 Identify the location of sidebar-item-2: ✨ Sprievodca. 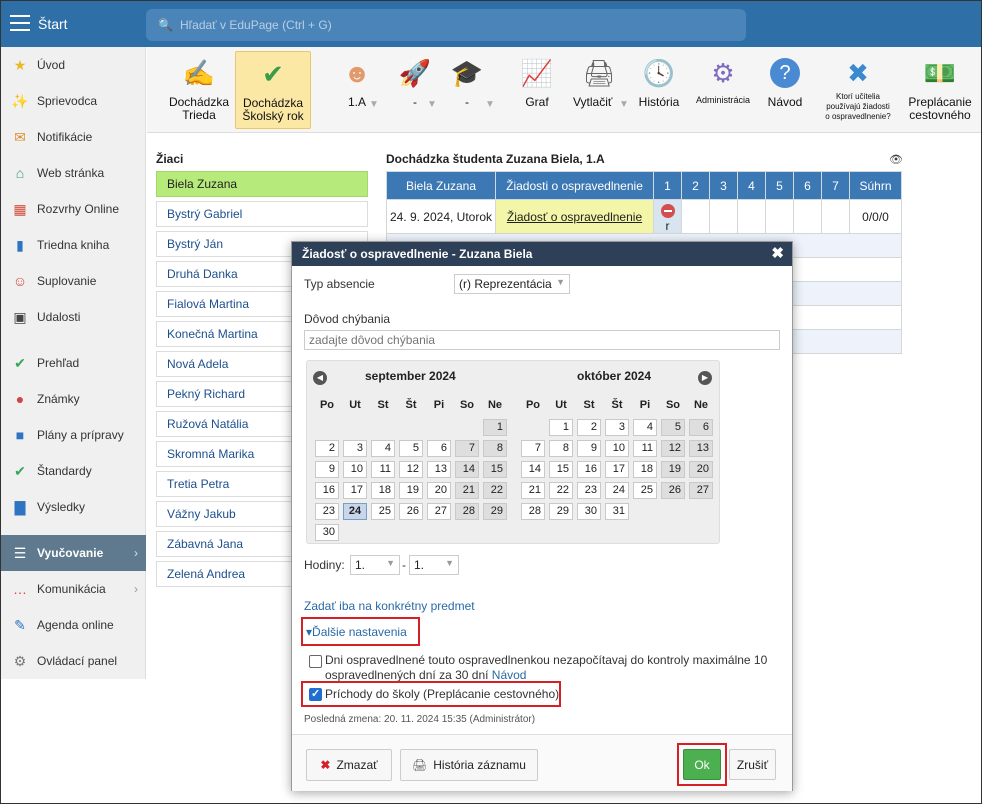
(73, 101).